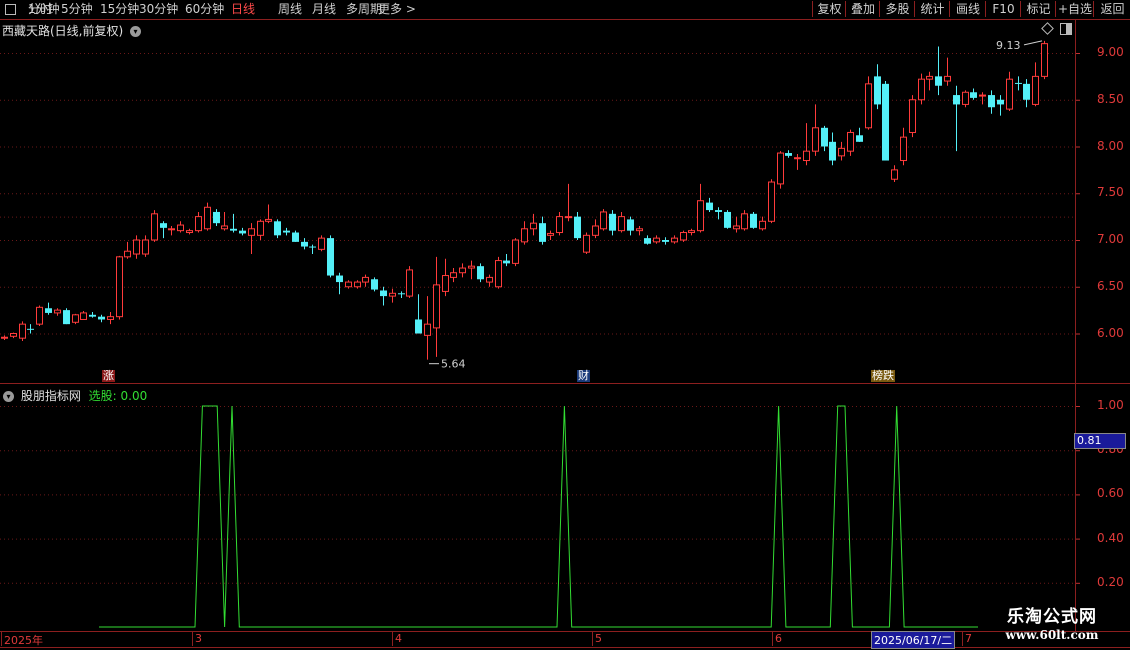 This screenshot has width=1130, height=650. I want to click on indicator-readout: 选股: 0.00, so click(118, 396).